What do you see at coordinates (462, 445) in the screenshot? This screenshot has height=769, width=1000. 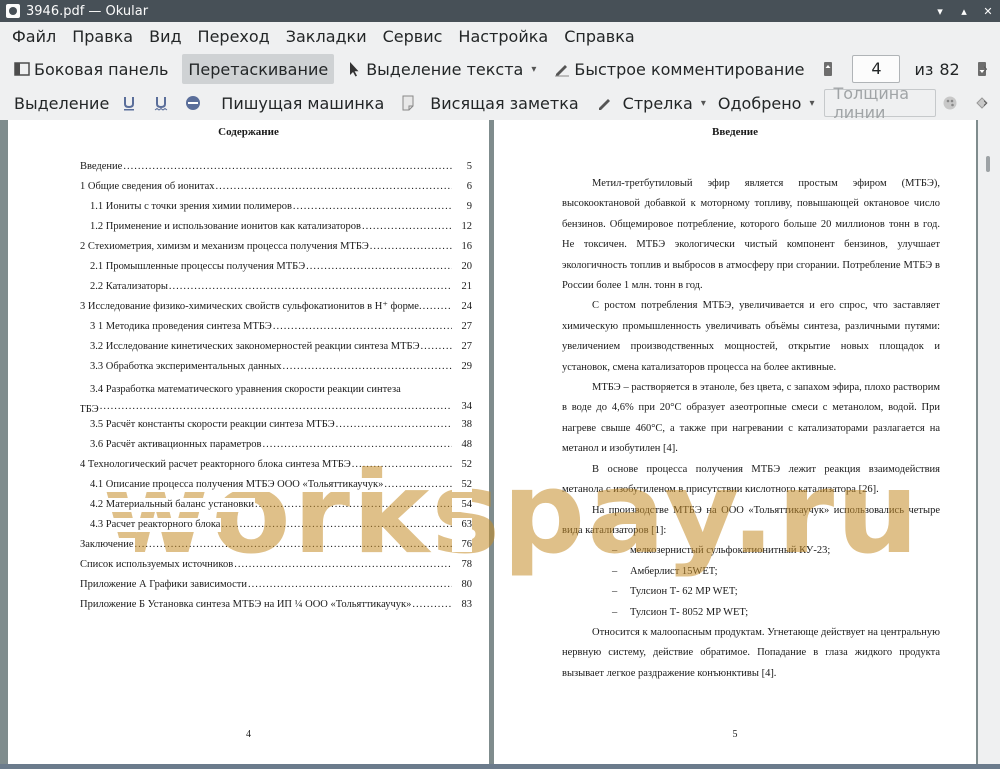 I see `toc-entry-page: 48` at bounding box center [462, 445].